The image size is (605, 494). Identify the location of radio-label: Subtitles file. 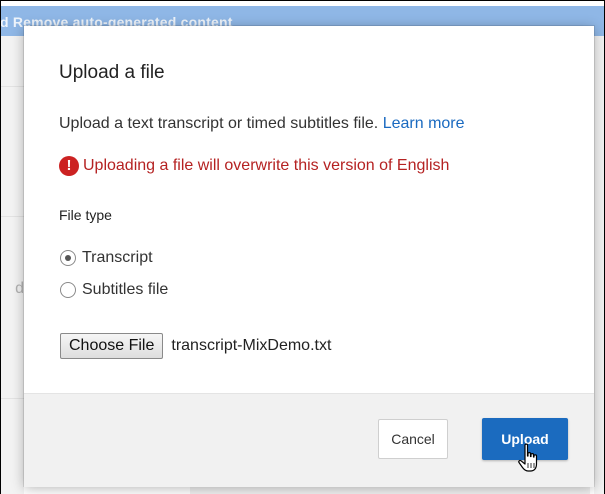
(125, 290).